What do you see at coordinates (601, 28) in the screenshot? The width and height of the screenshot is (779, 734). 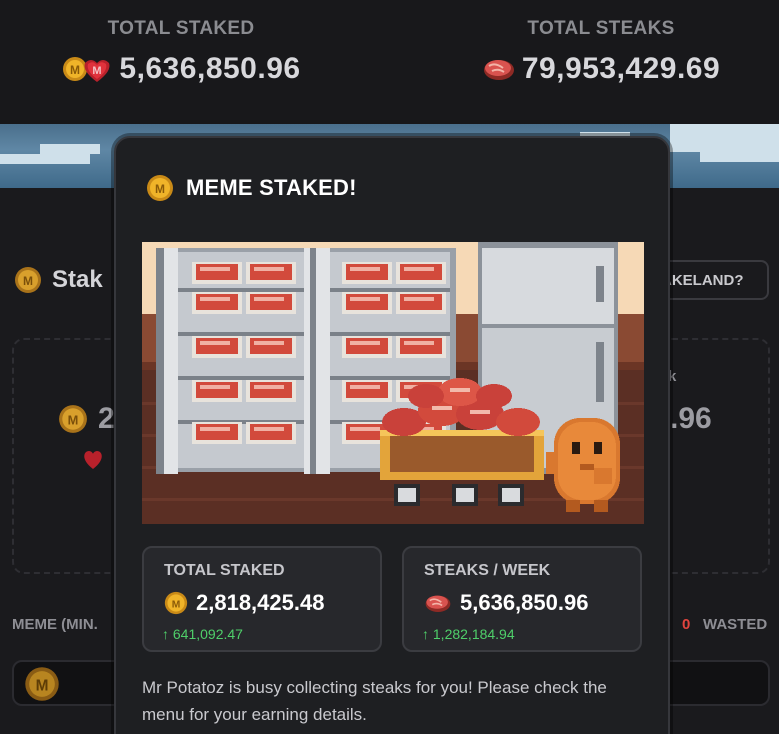 I see `total-steaks-label: TOTAL STEAKS` at bounding box center [601, 28].